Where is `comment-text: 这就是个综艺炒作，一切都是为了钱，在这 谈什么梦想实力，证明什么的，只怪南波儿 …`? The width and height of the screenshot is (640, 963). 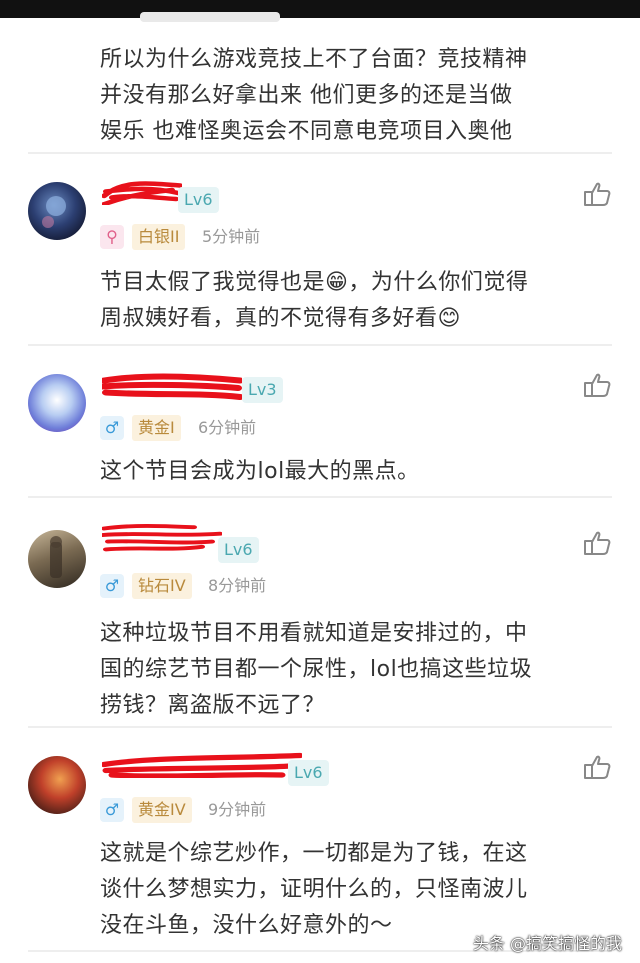
comment-text: 这就是个综艺炒作，一切都是为了钱，在这 谈什么梦想实力，证明什么的，只怪南波儿 … is located at coordinates (357, 890).